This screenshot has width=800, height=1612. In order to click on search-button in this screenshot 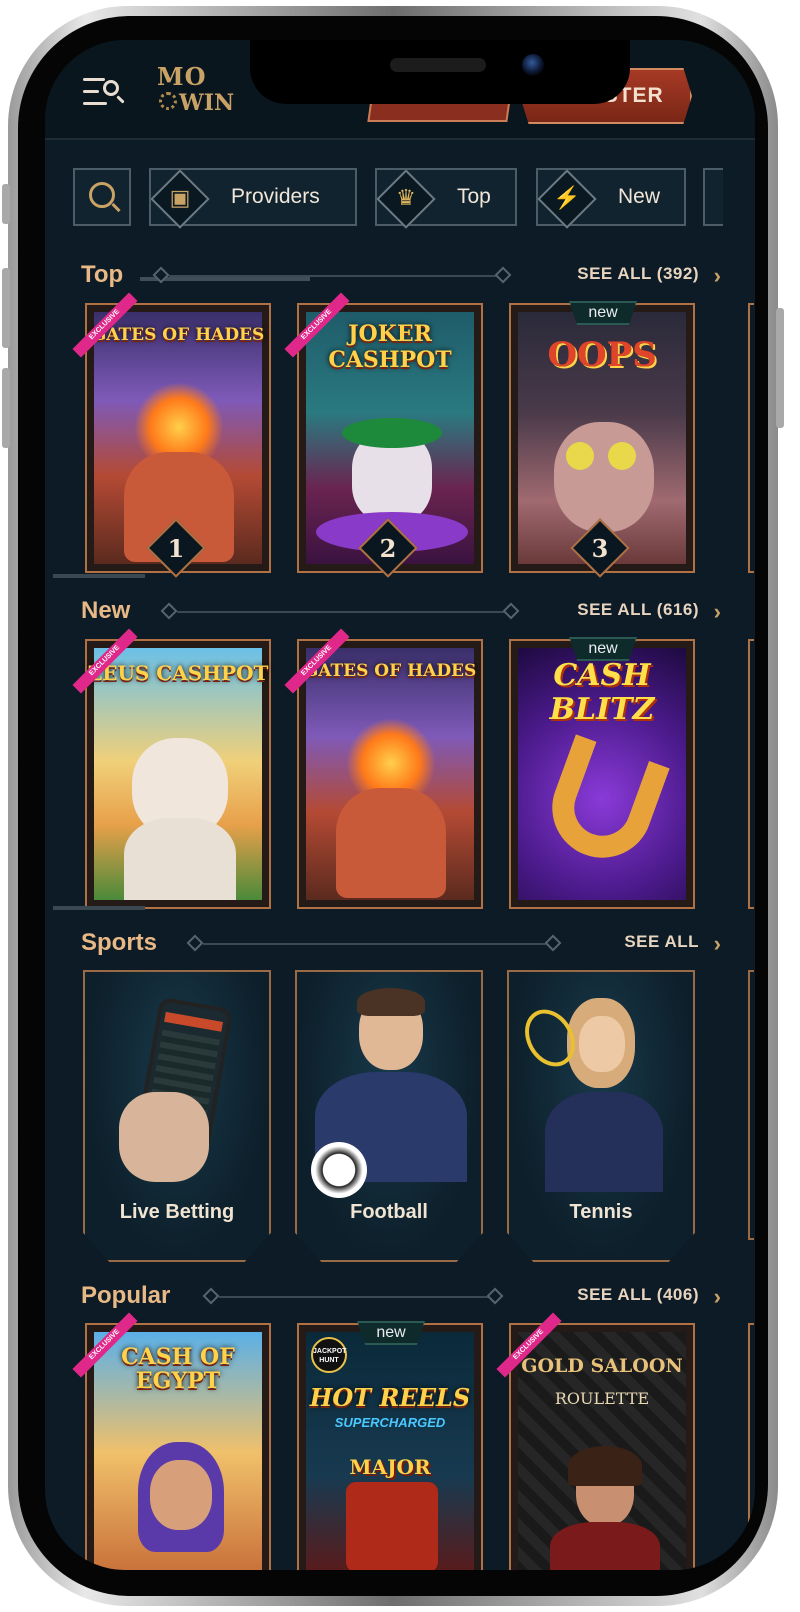, I will do `click(102, 197)`.